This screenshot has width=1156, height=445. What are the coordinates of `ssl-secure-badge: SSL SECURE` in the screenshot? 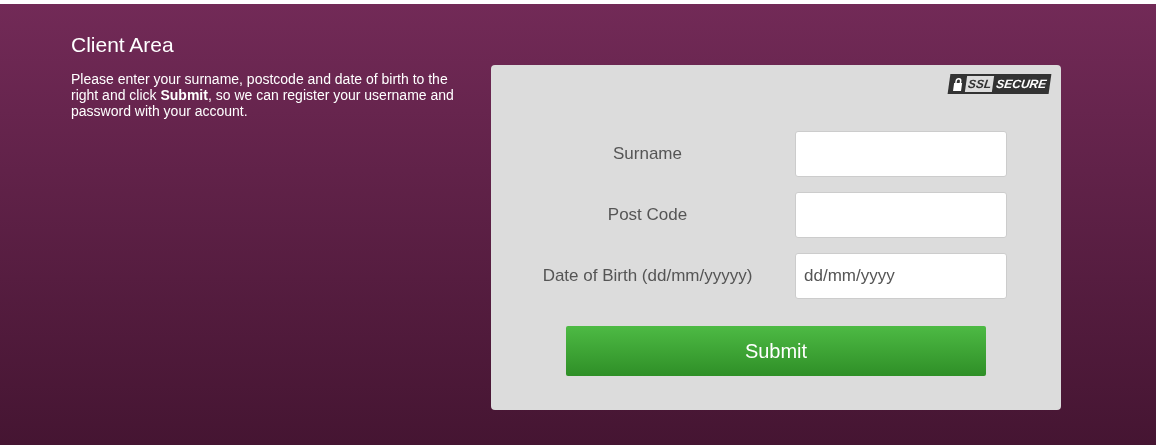 It's located at (999, 84).